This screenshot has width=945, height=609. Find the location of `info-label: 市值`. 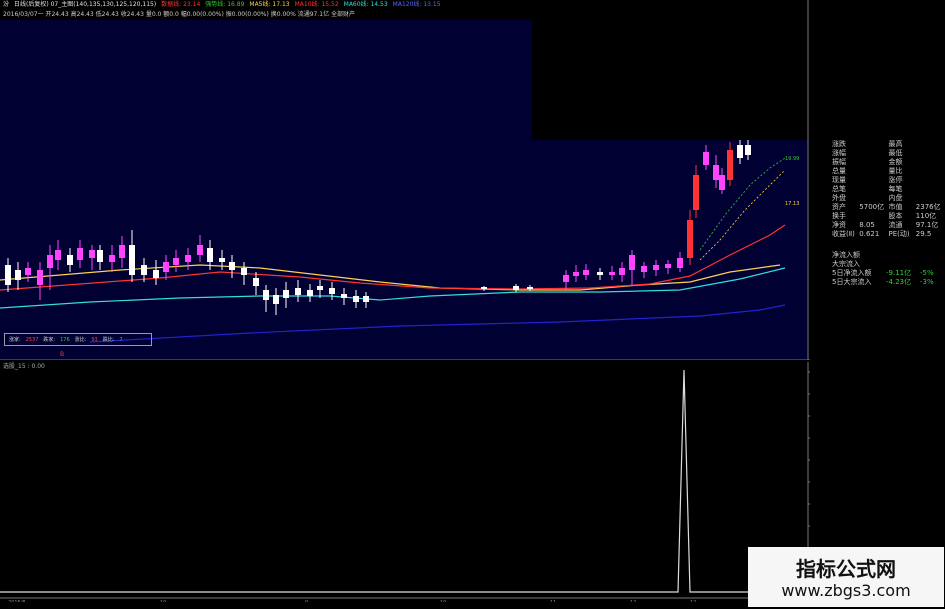

info-label: 市值 is located at coordinates (895, 207).